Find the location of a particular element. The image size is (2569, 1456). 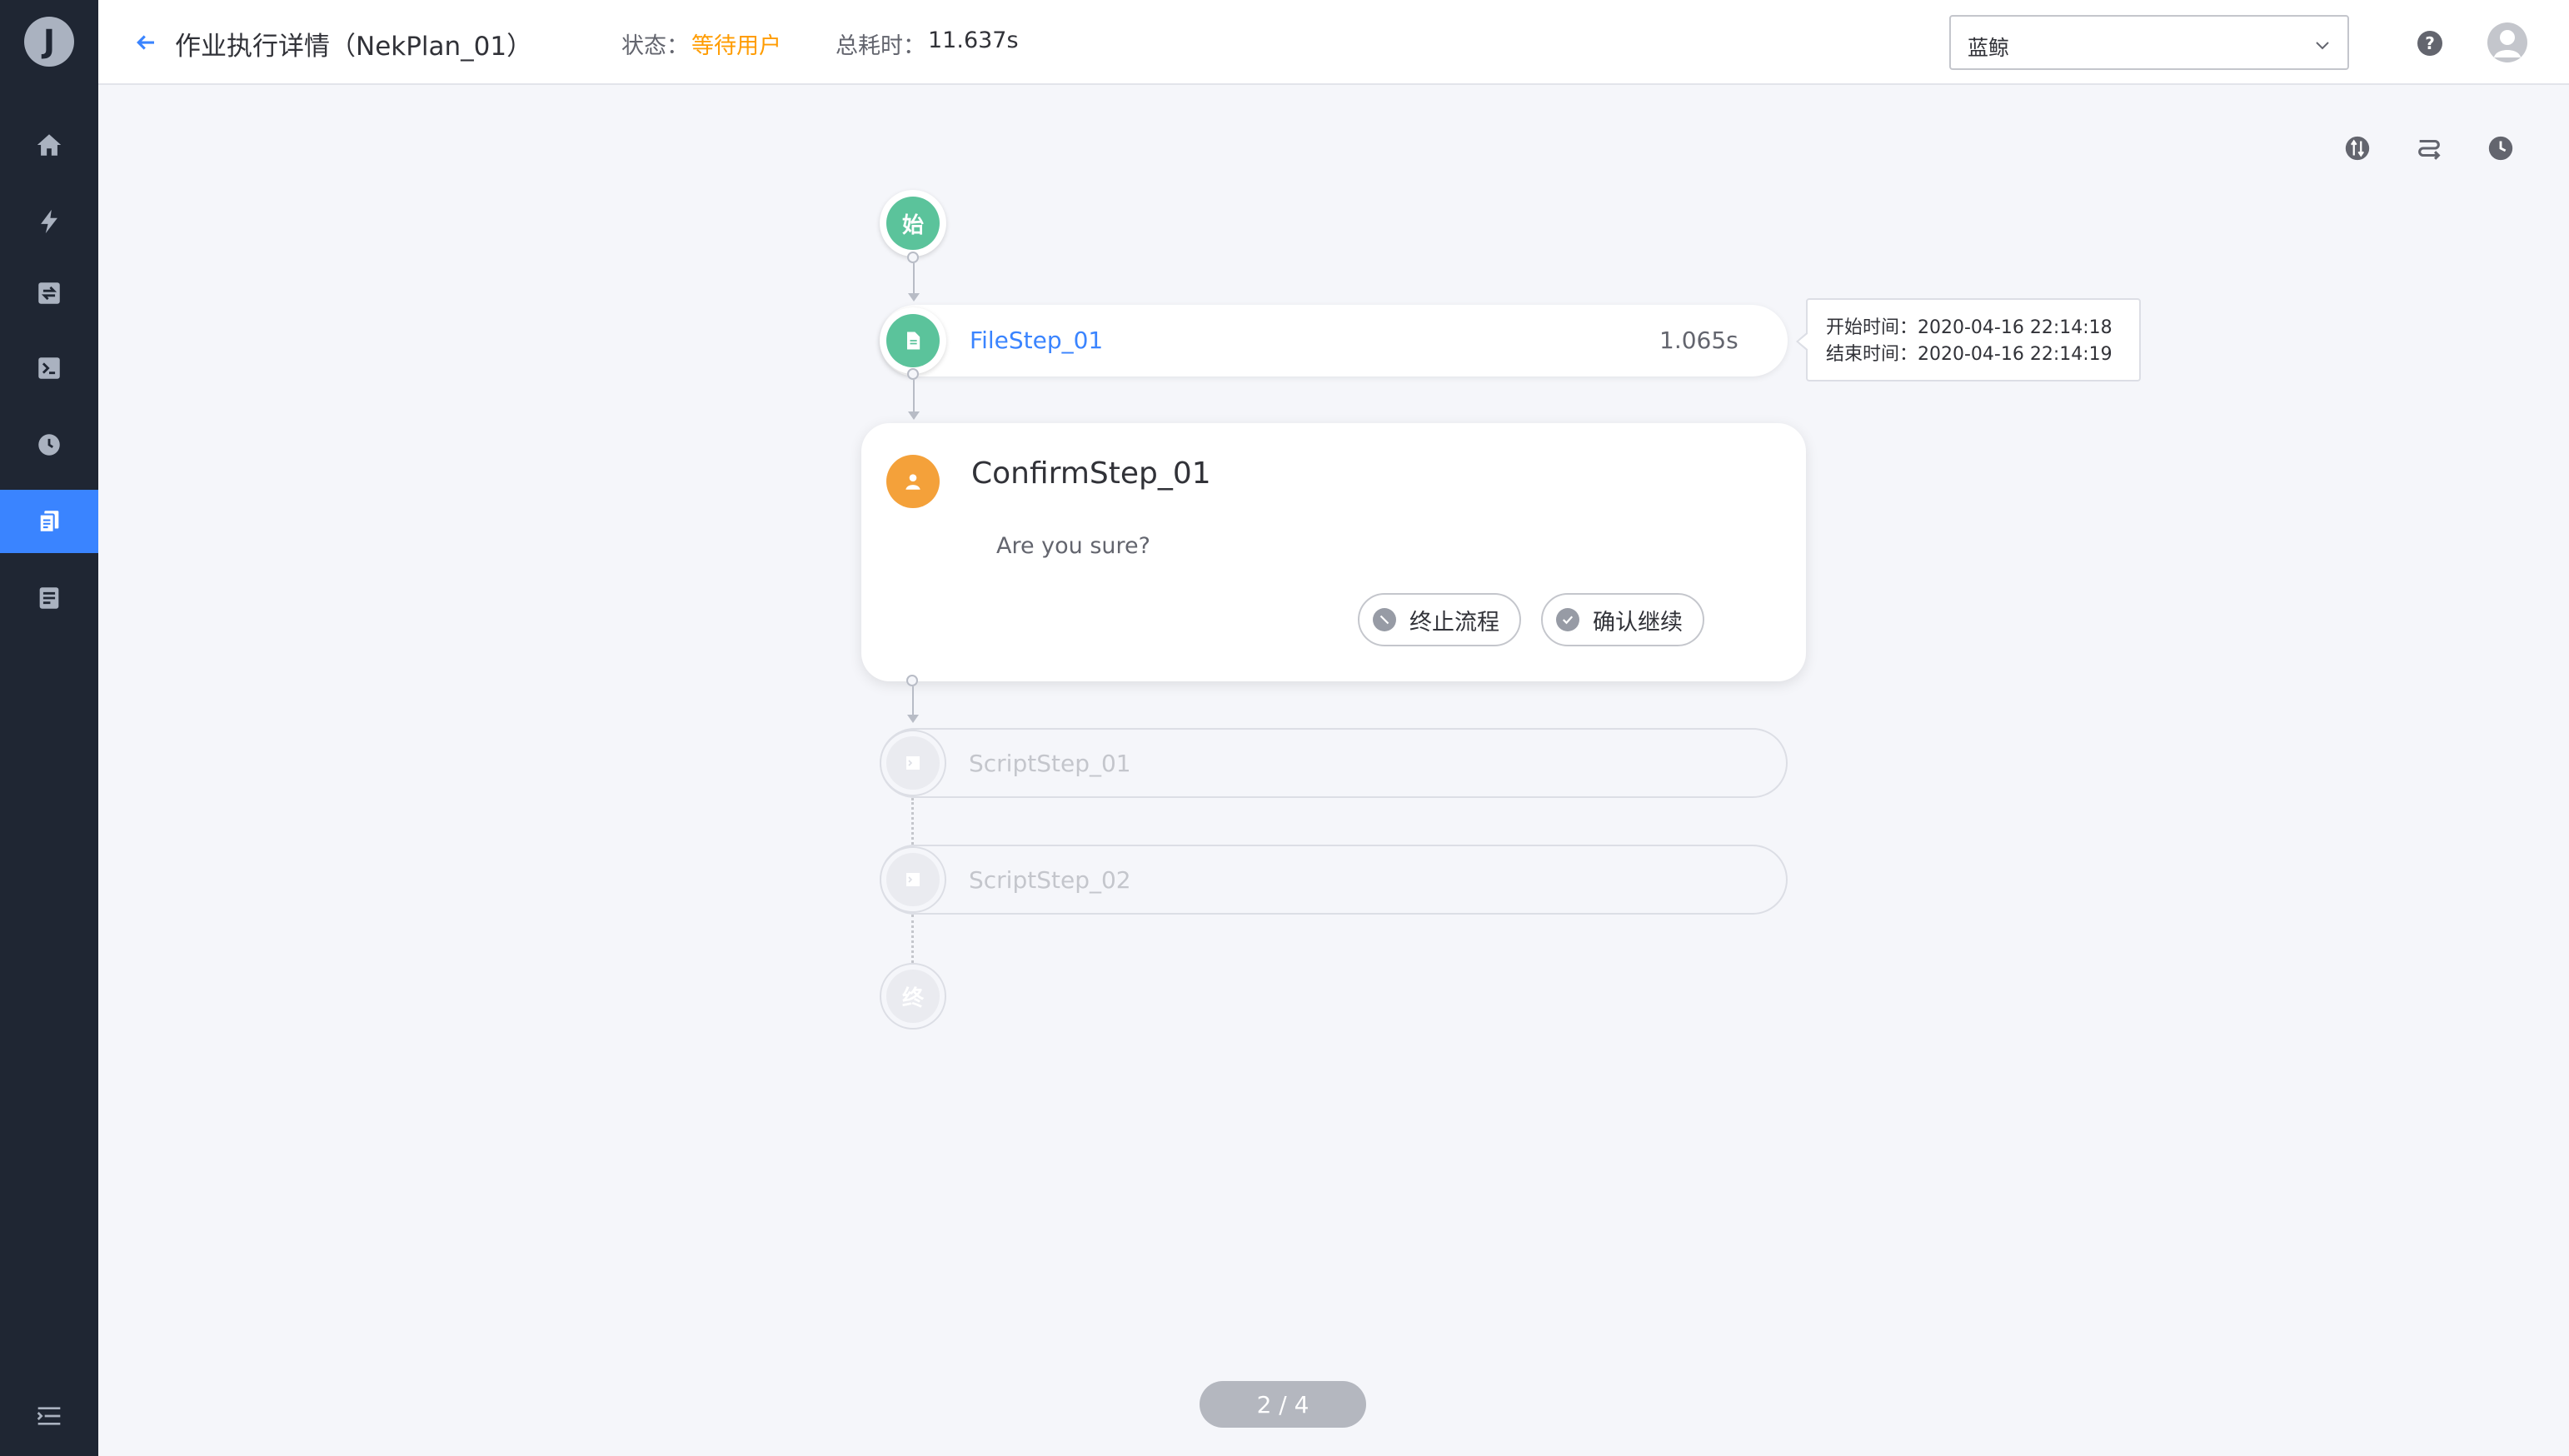

sidebar-item-scripts is located at coordinates (49, 368).